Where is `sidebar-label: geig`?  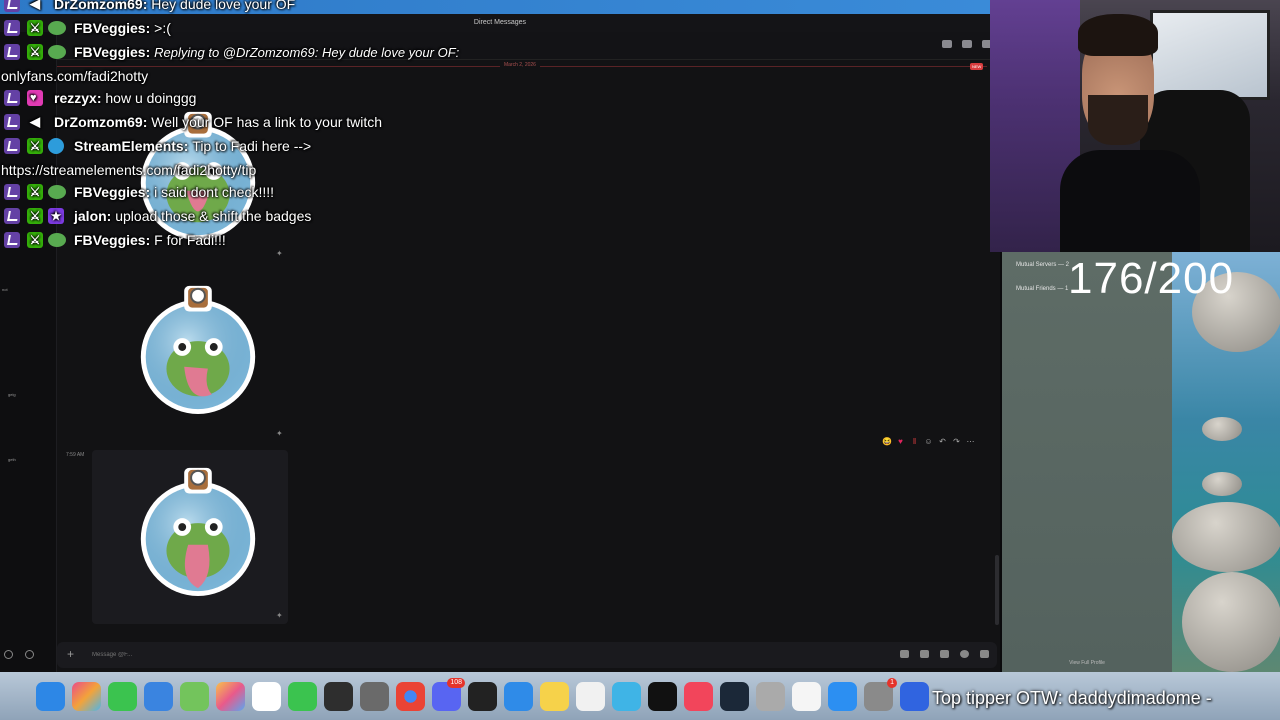
sidebar-label: geig is located at coordinates (12, 394).